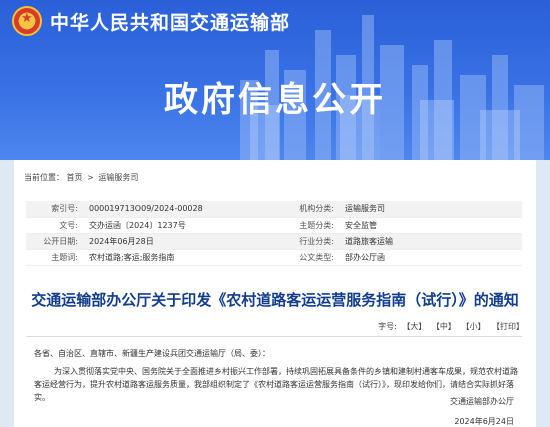  What do you see at coordinates (432, 209) in the screenshot?
I see `meta-value: 运输服务司` at bounding box center [432, 209].